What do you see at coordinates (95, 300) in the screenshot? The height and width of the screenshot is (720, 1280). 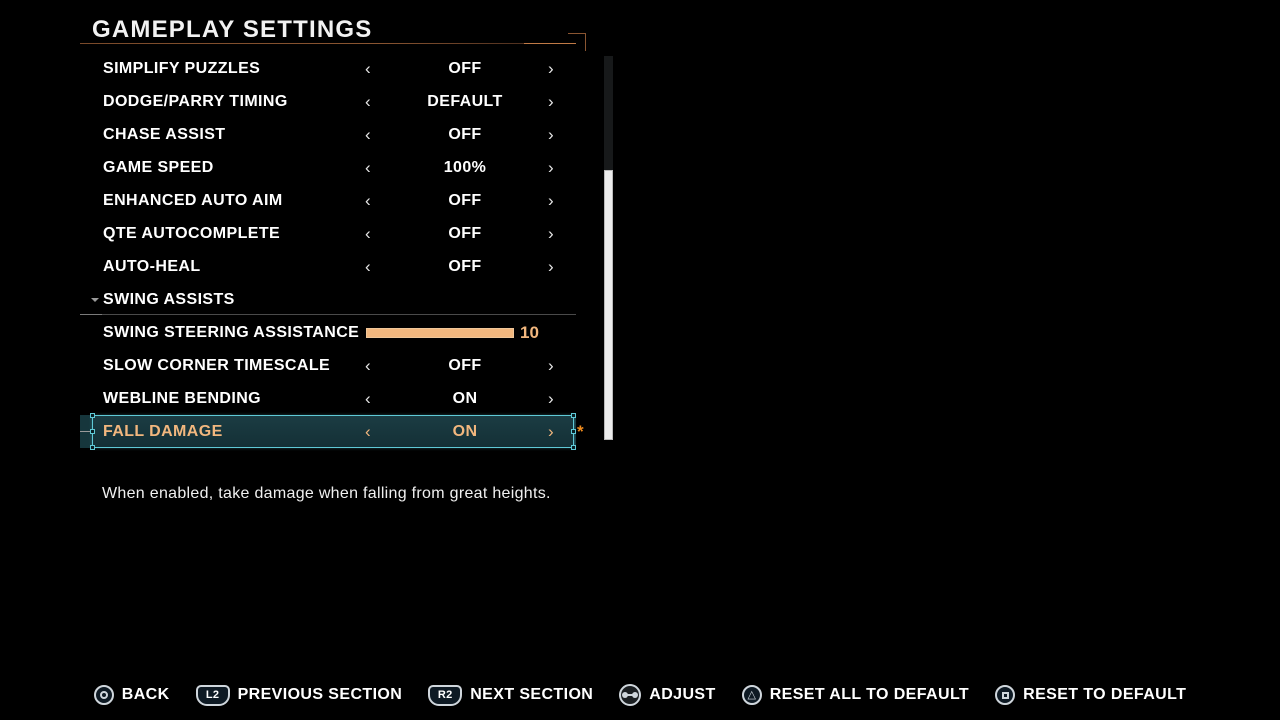 I see `chevron-down-icon` at bounding box center [95, 300].